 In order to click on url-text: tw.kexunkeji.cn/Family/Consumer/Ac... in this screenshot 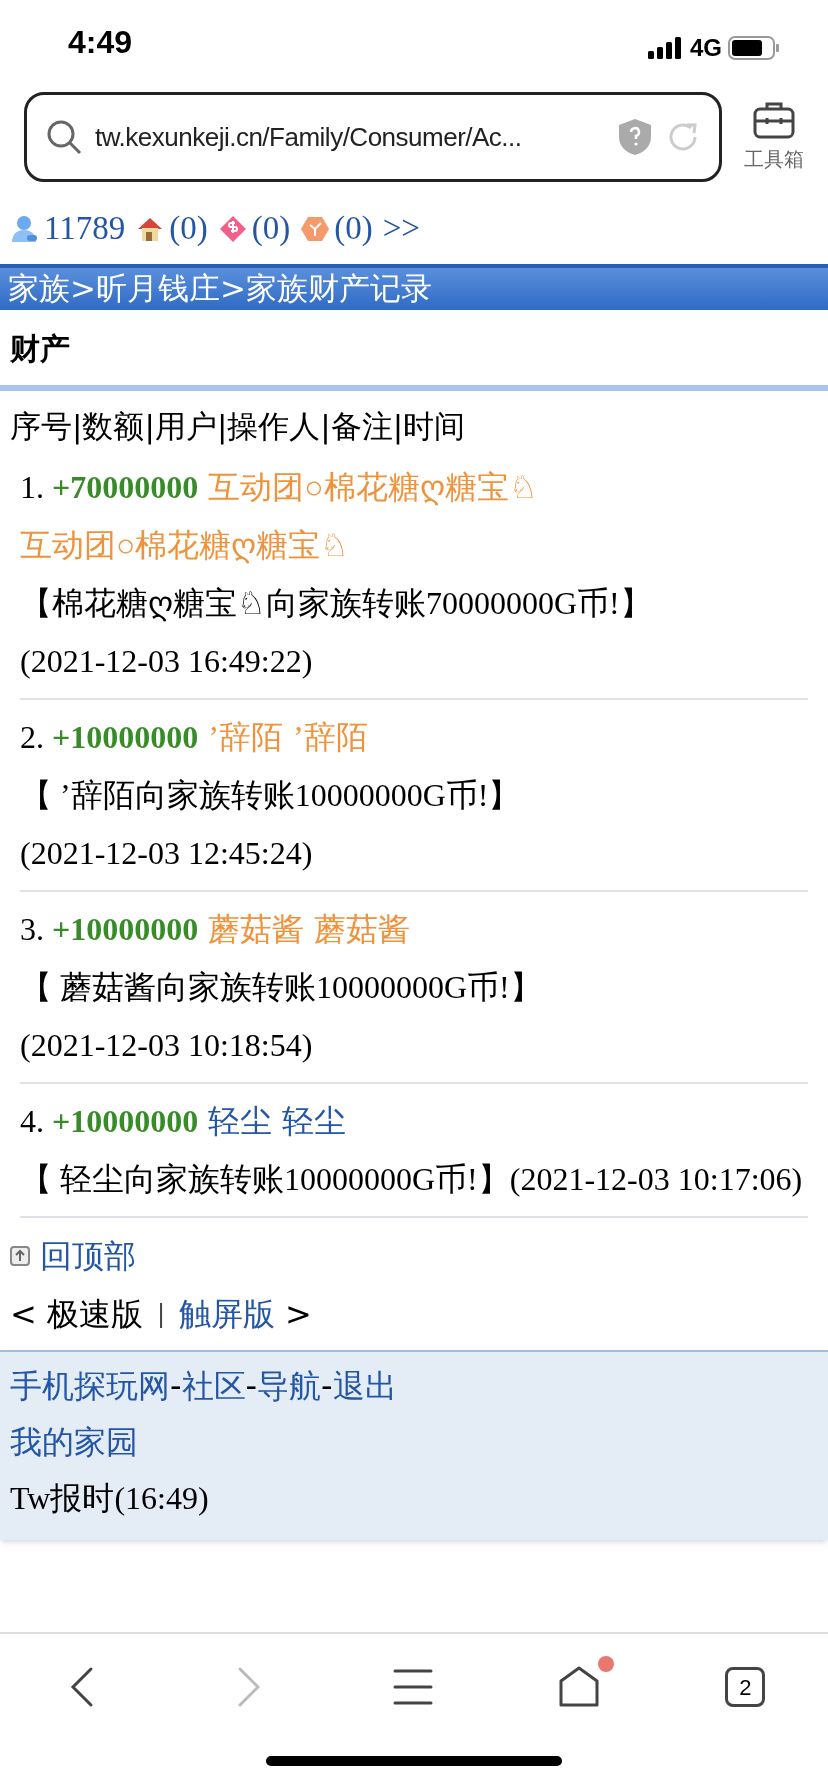, I will do `click(309, 137)`.